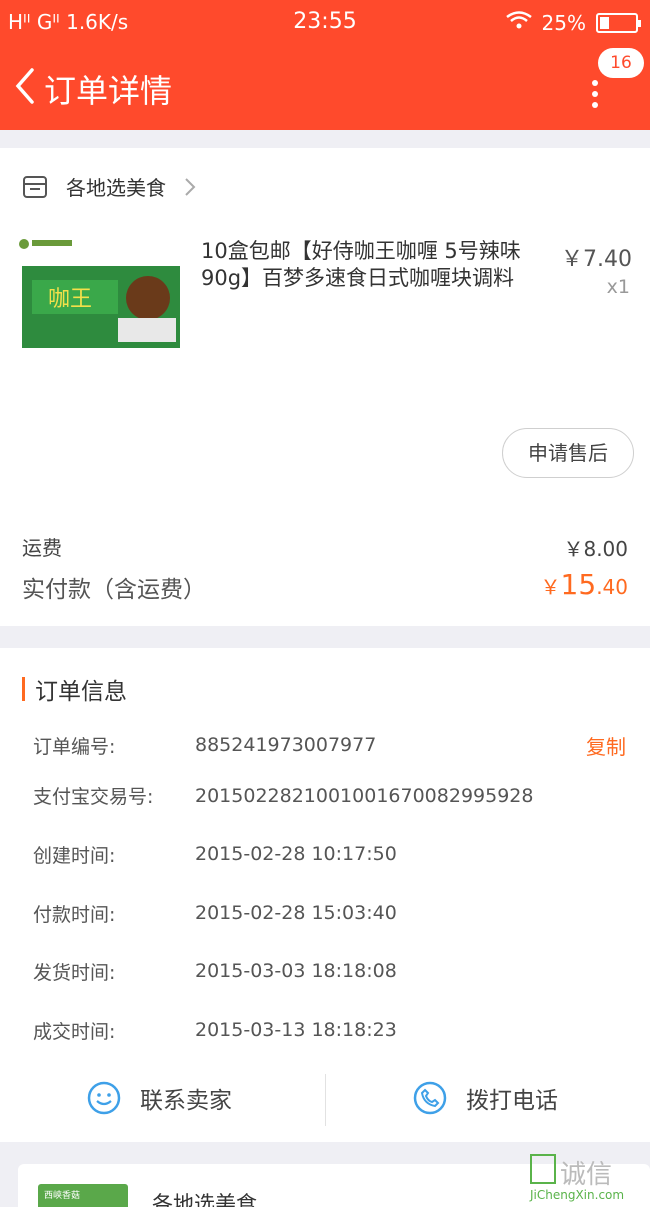  Describe the element at coordinates (595, 549) in the screenshot. I see `shipping-value: ￥8.00` at that location.